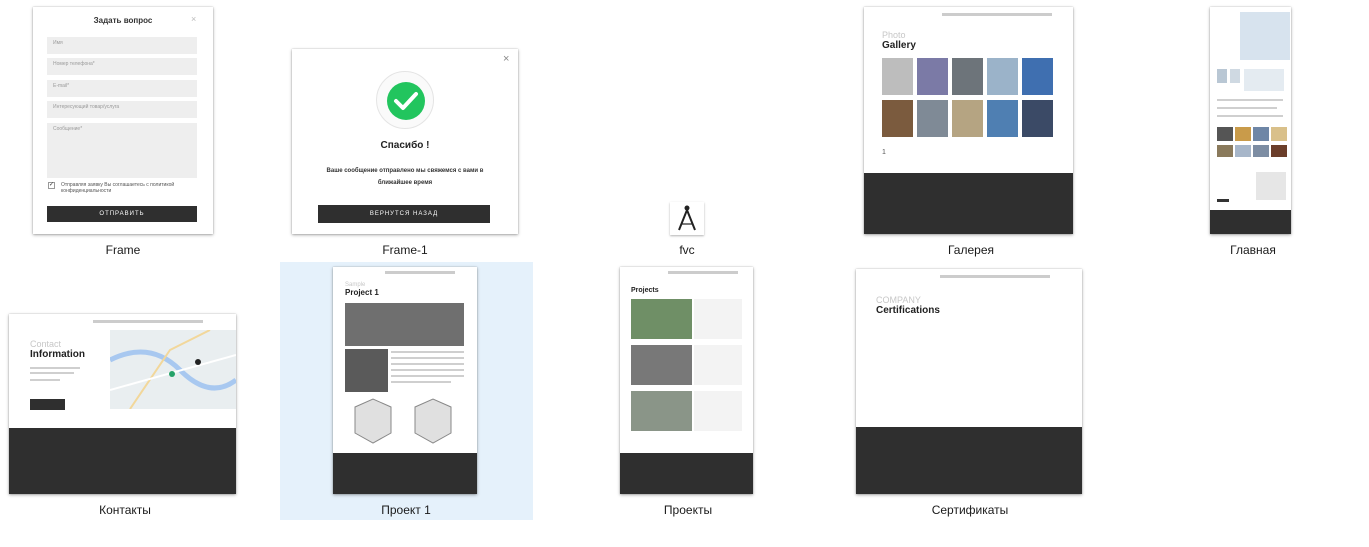  What do you see at coordinates (969, 98) in the screenshot?
I see `photo-grid` at bounding box center [969, 98].